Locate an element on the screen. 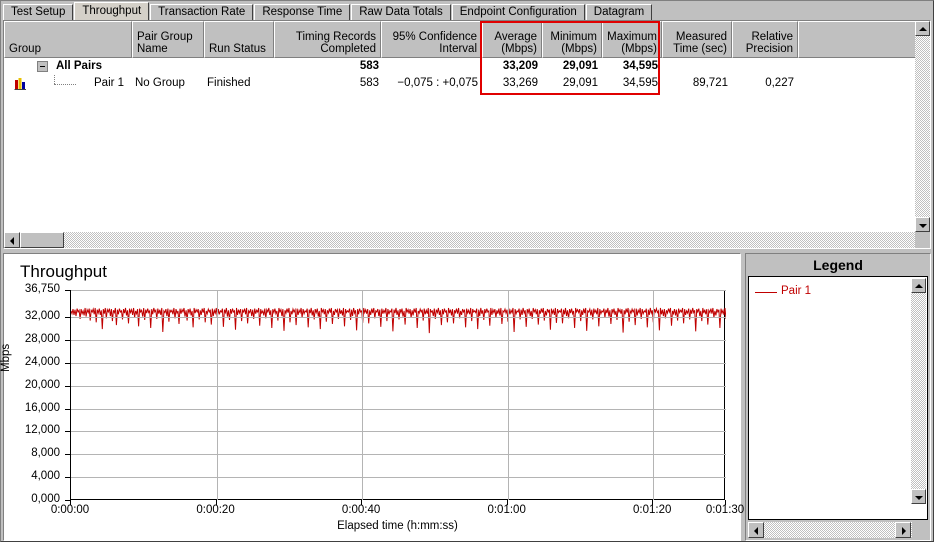 Image resolution: width=934 pixels, height=542 pixels. column-header-group: Group is located at coordinates (68, 39).